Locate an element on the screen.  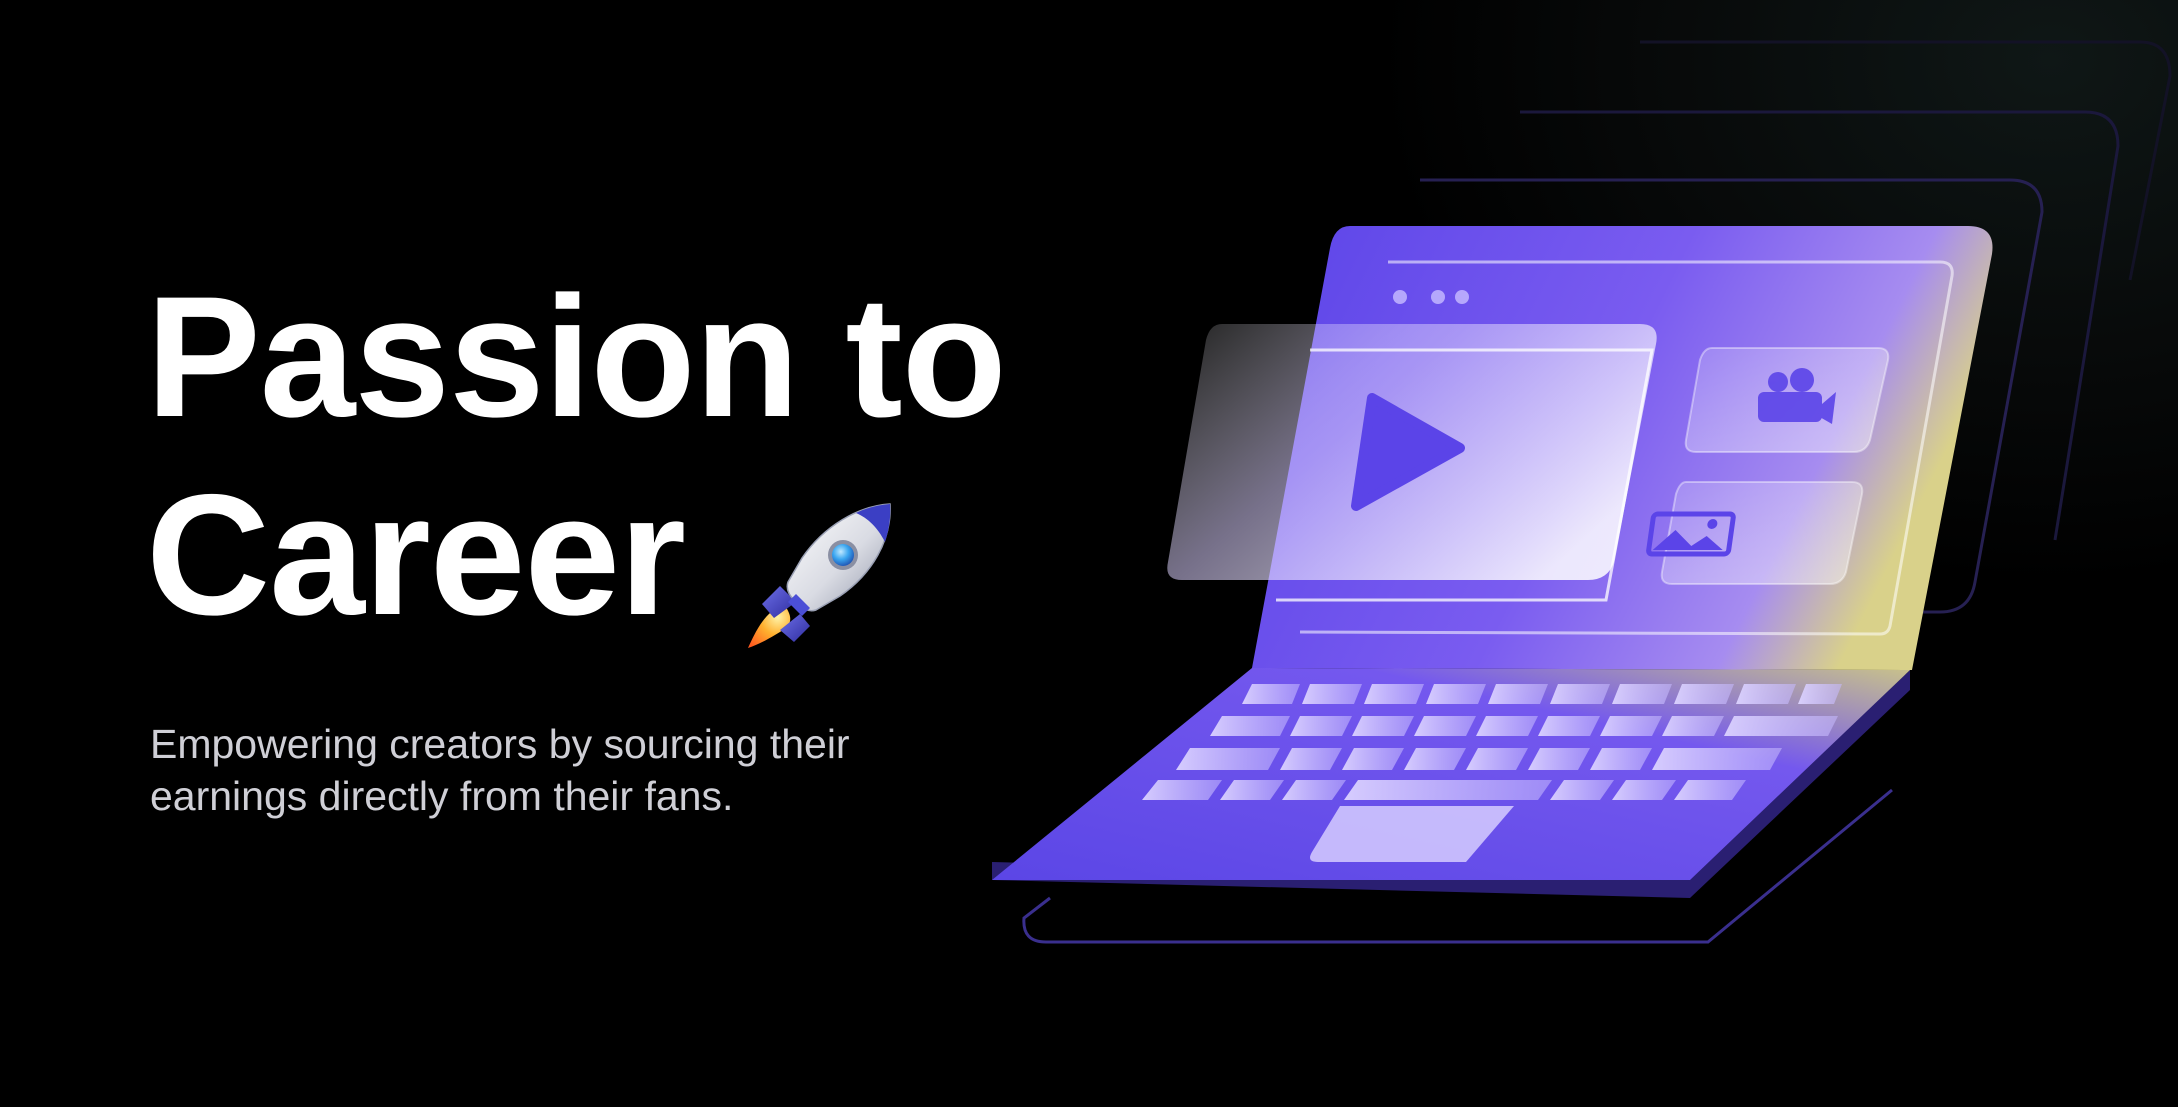
image-card is located at coordinates (1762, 533).